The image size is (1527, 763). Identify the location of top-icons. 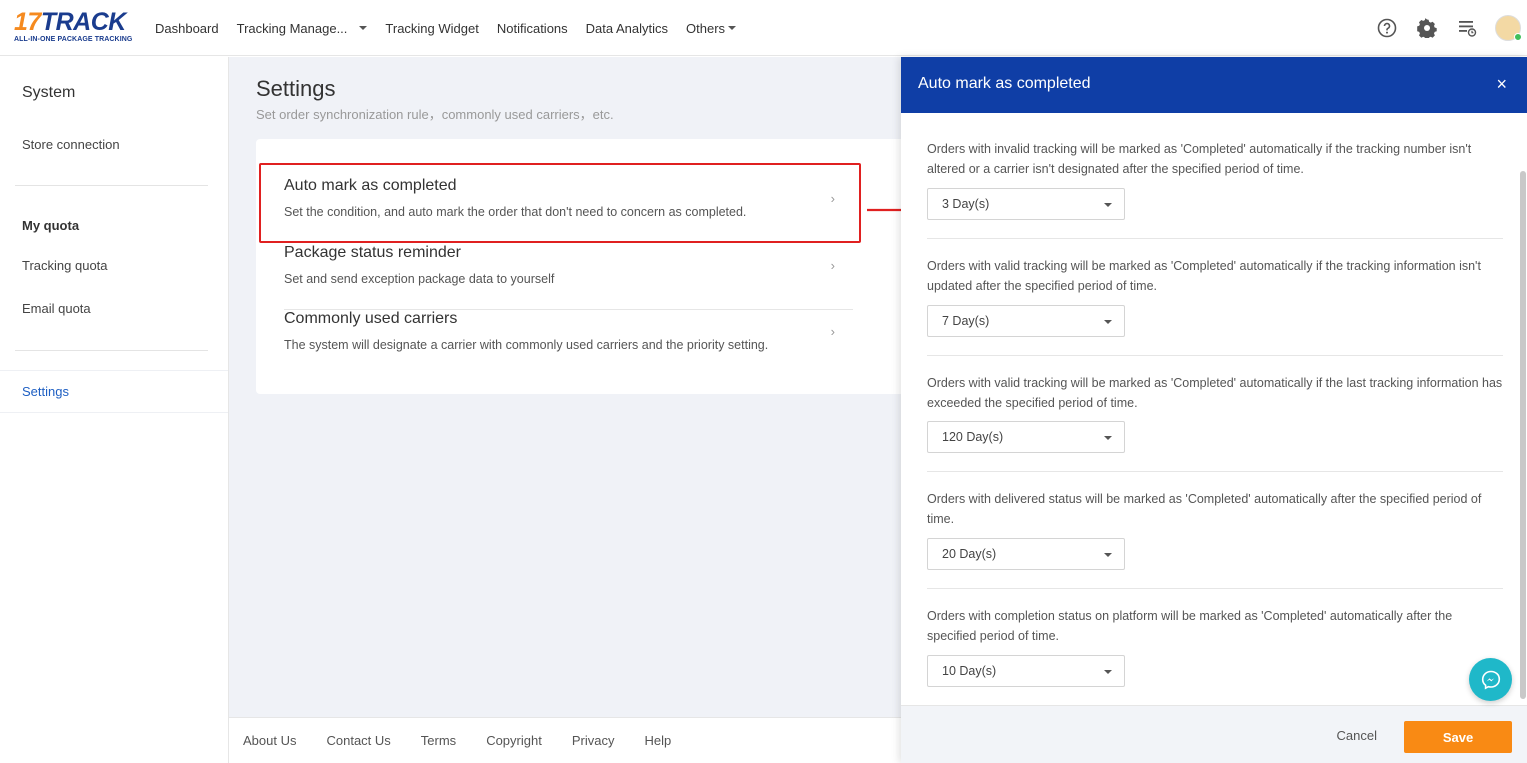
(1451, 28).